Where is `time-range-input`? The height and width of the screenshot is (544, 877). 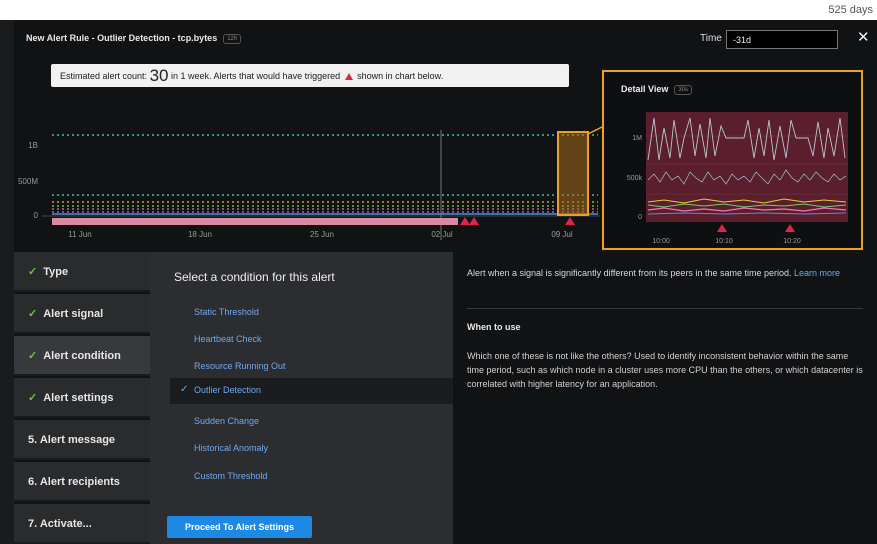 time-range-input is located at coordinates (782, 39).